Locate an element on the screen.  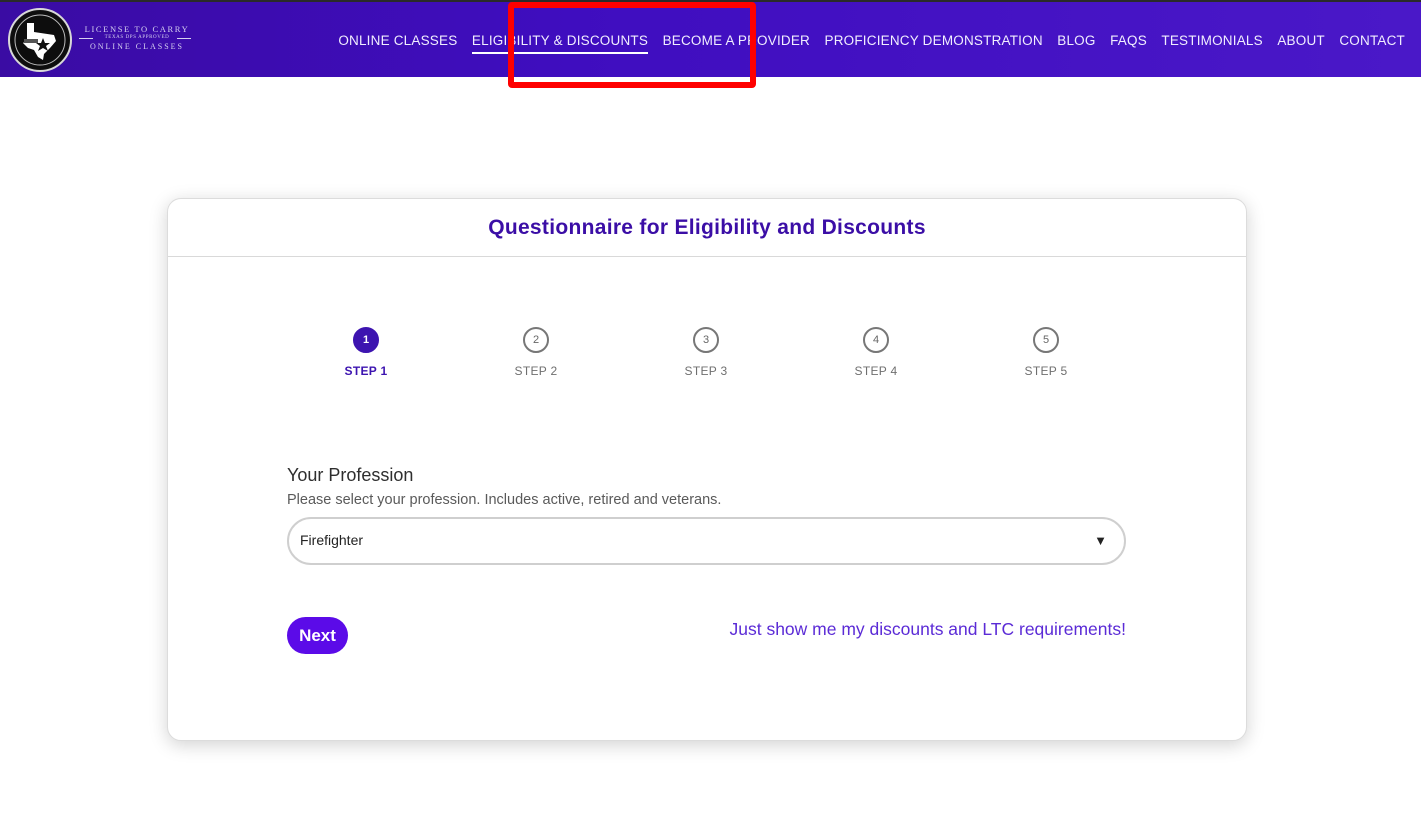
step-1-label: STEP 1 is located at coordinates (366, 371).